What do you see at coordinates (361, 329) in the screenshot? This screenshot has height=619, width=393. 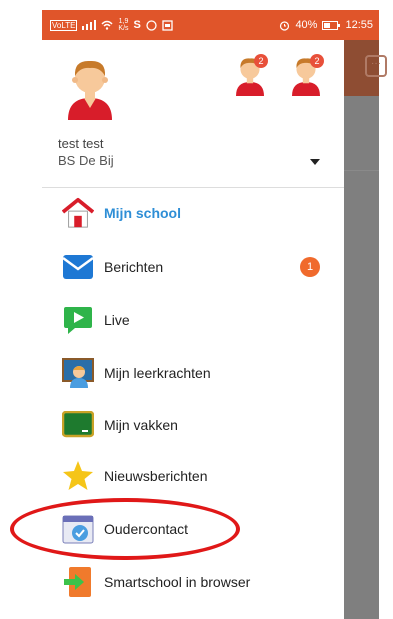 I see `drawer-scrim` at bounding box center [361, 329].